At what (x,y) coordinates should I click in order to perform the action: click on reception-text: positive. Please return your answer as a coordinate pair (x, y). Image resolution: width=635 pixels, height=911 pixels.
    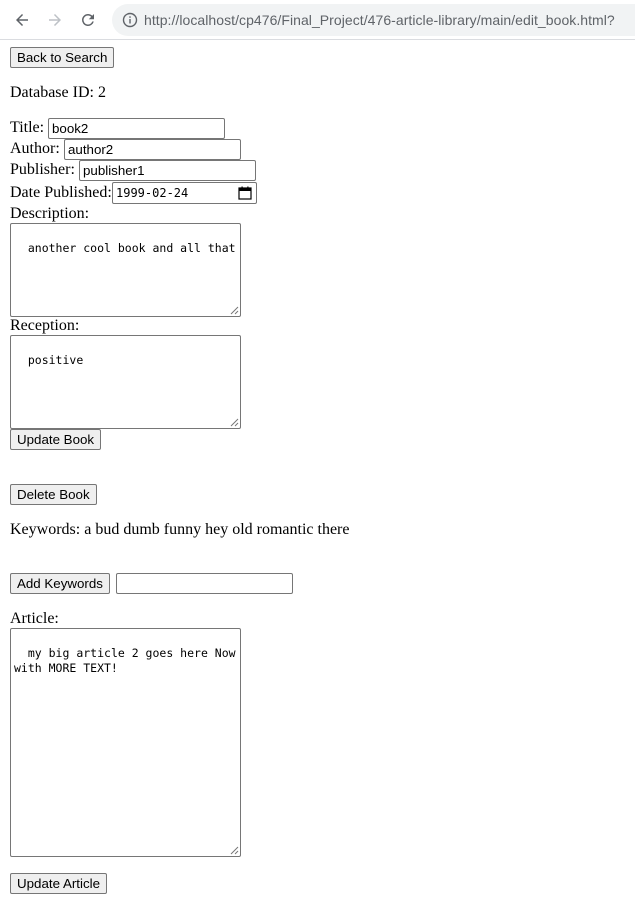
    Looking at the image, I should click on (55, 360).